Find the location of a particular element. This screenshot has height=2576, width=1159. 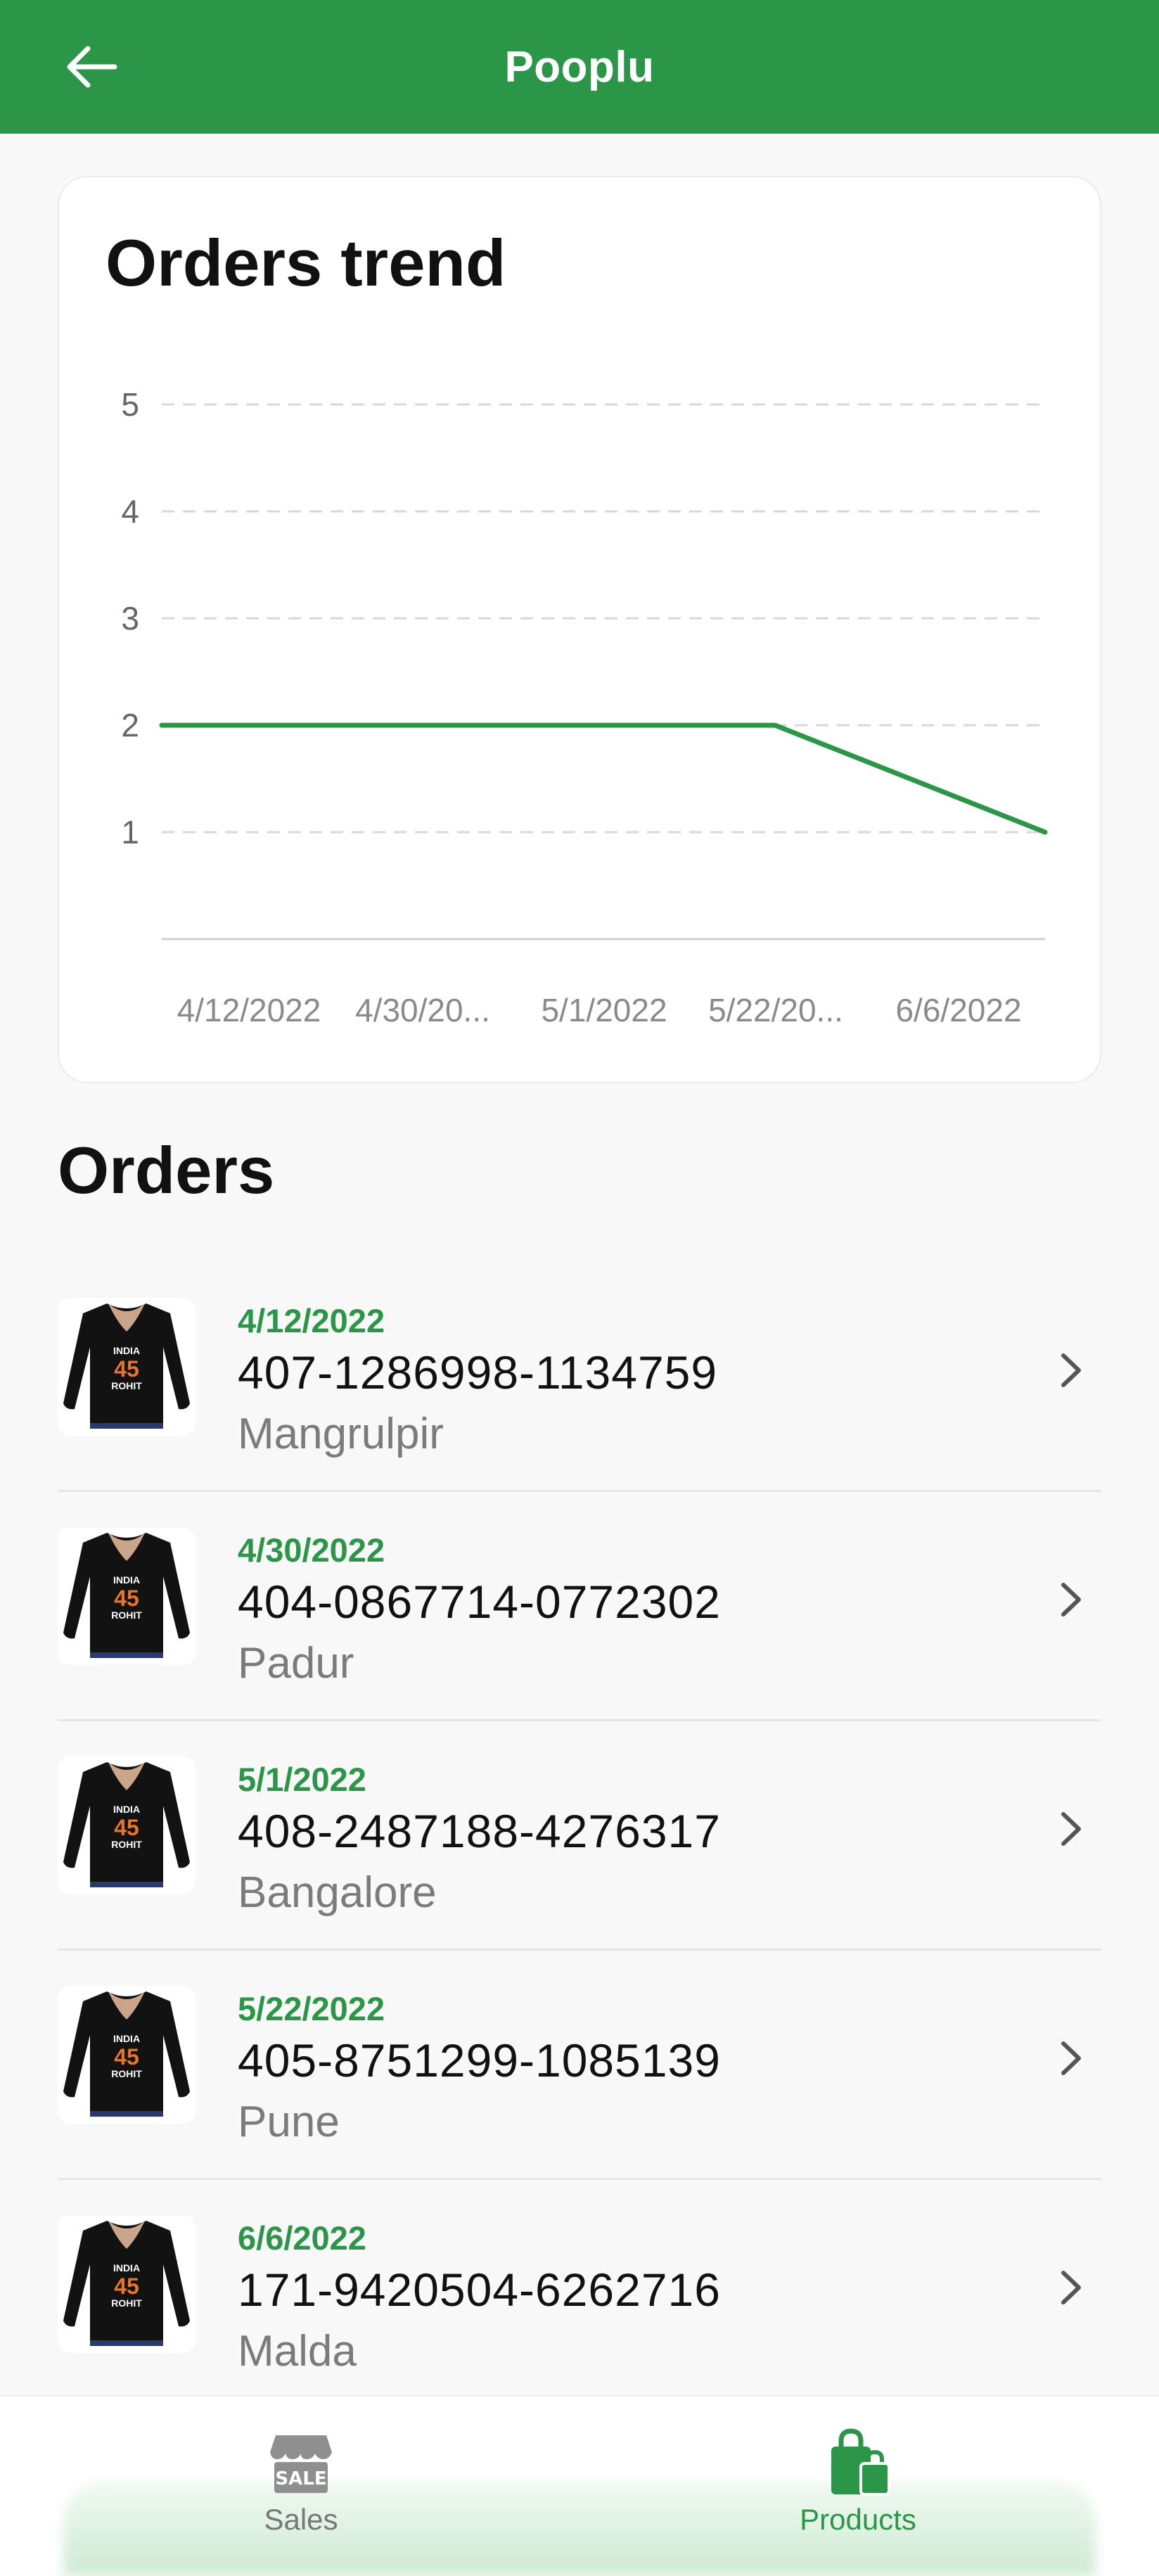

x-tick-label: 4/12/2022 is located at coordinates (249, 1010).